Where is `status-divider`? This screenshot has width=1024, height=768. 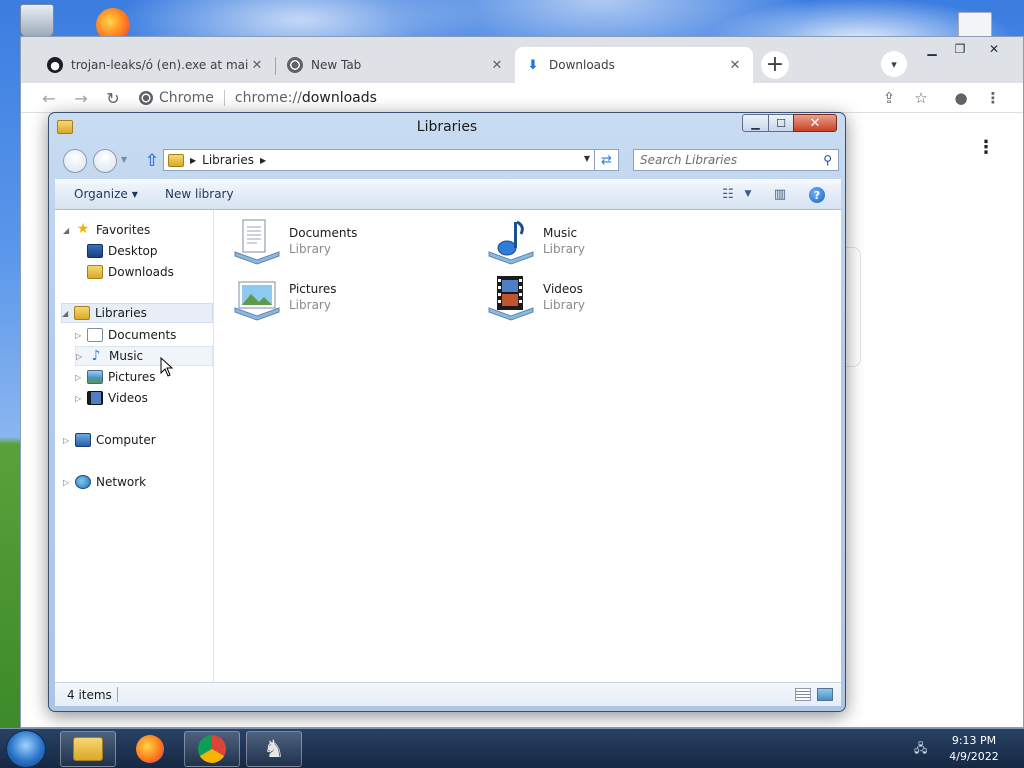
status-divider is located at coordinates (117, 694).